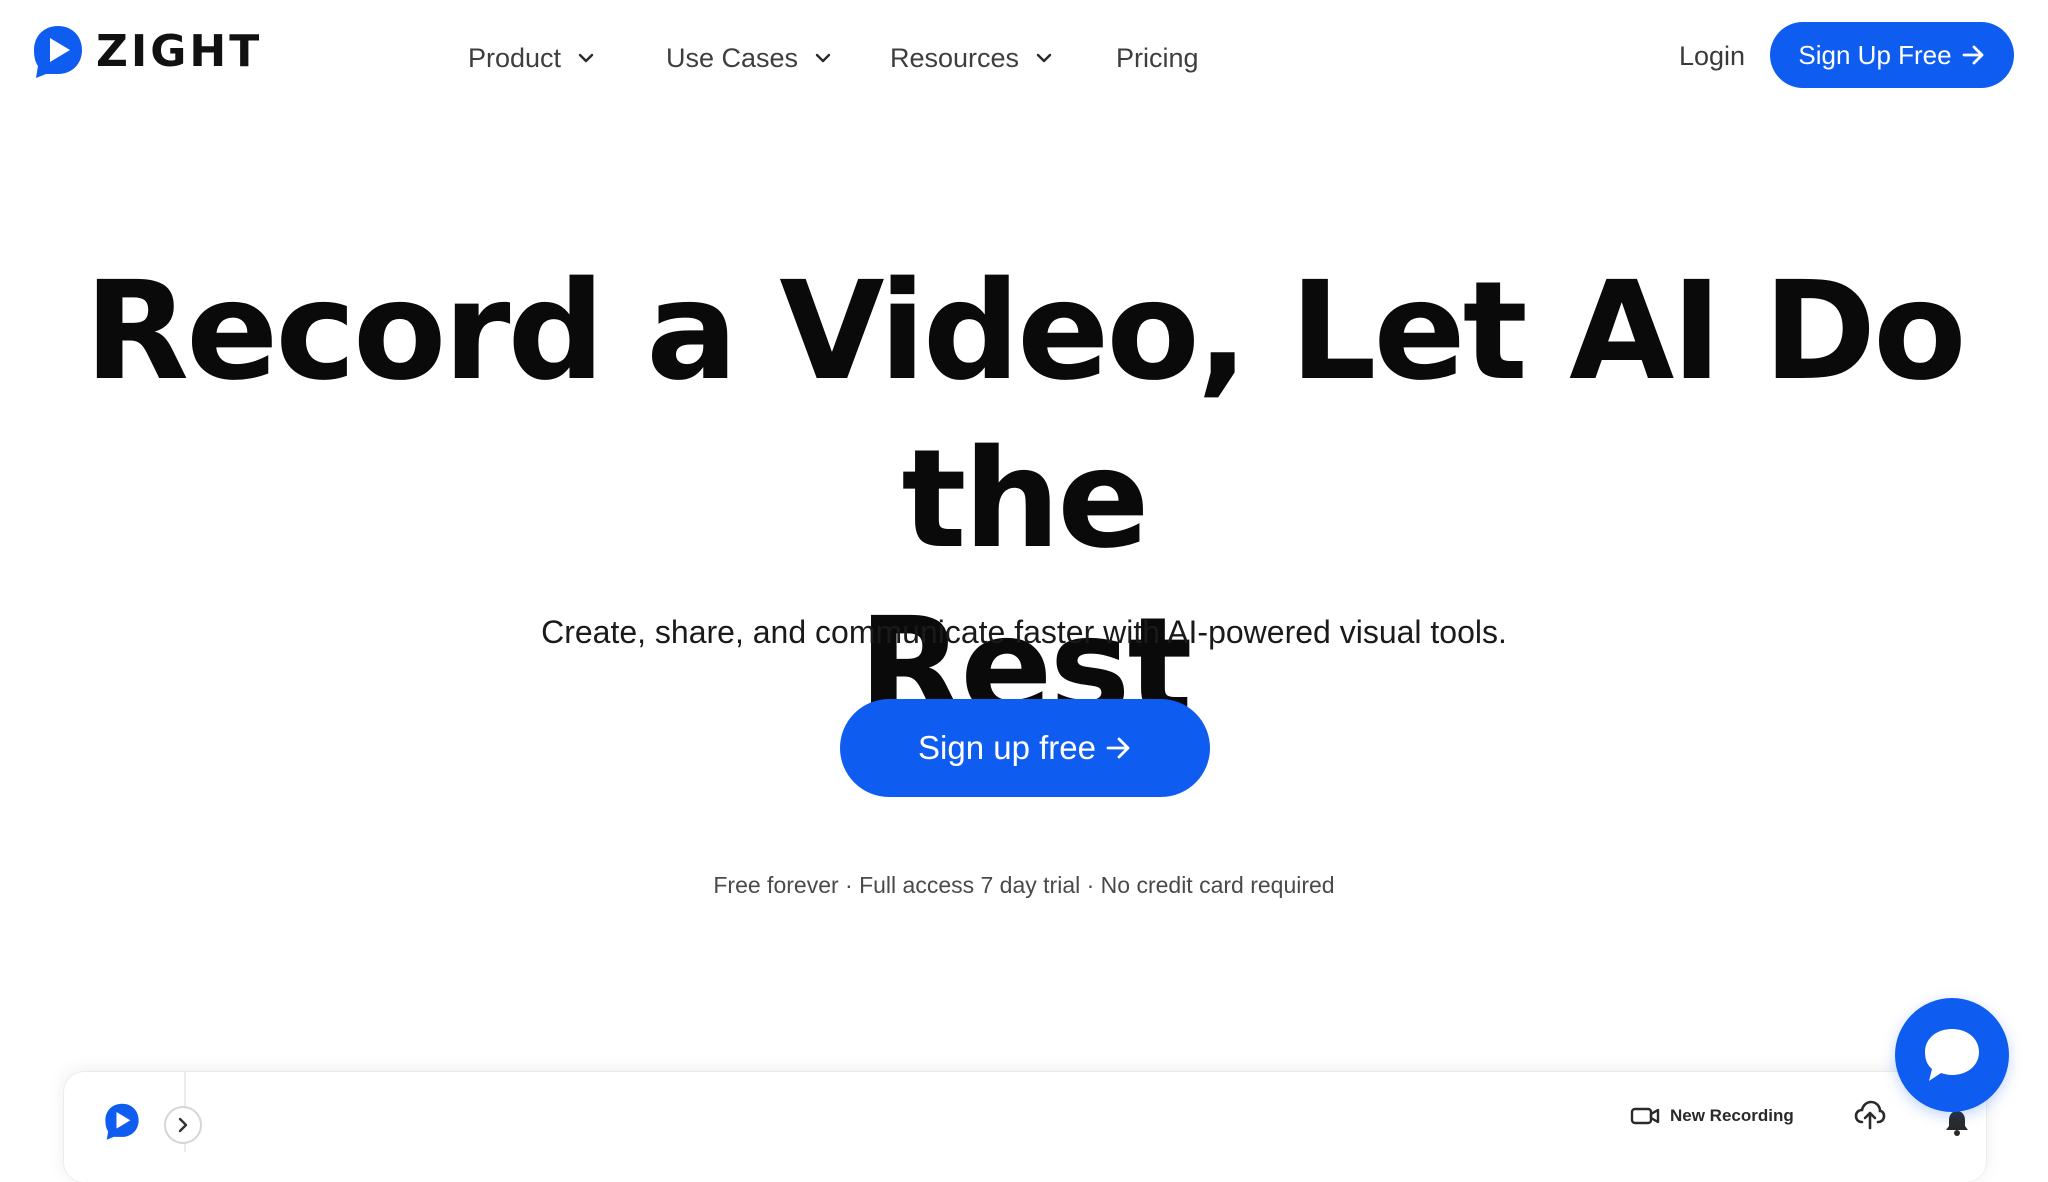 The image size is (2048, 1182). What do you see at coordinates (1712, 56) in the screenshot?
I see `login-link: Login` at bounding box center [1712, 56].